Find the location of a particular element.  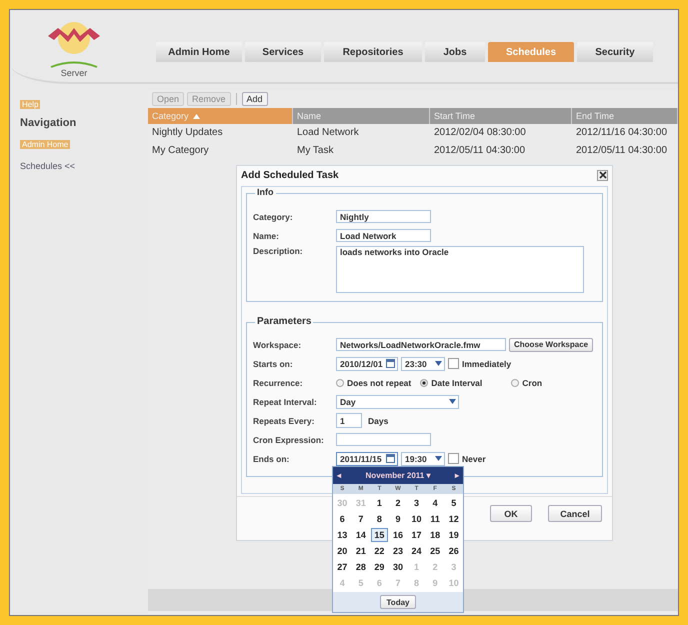

radio-label: Date Interval is located at coordinates (456, 383).